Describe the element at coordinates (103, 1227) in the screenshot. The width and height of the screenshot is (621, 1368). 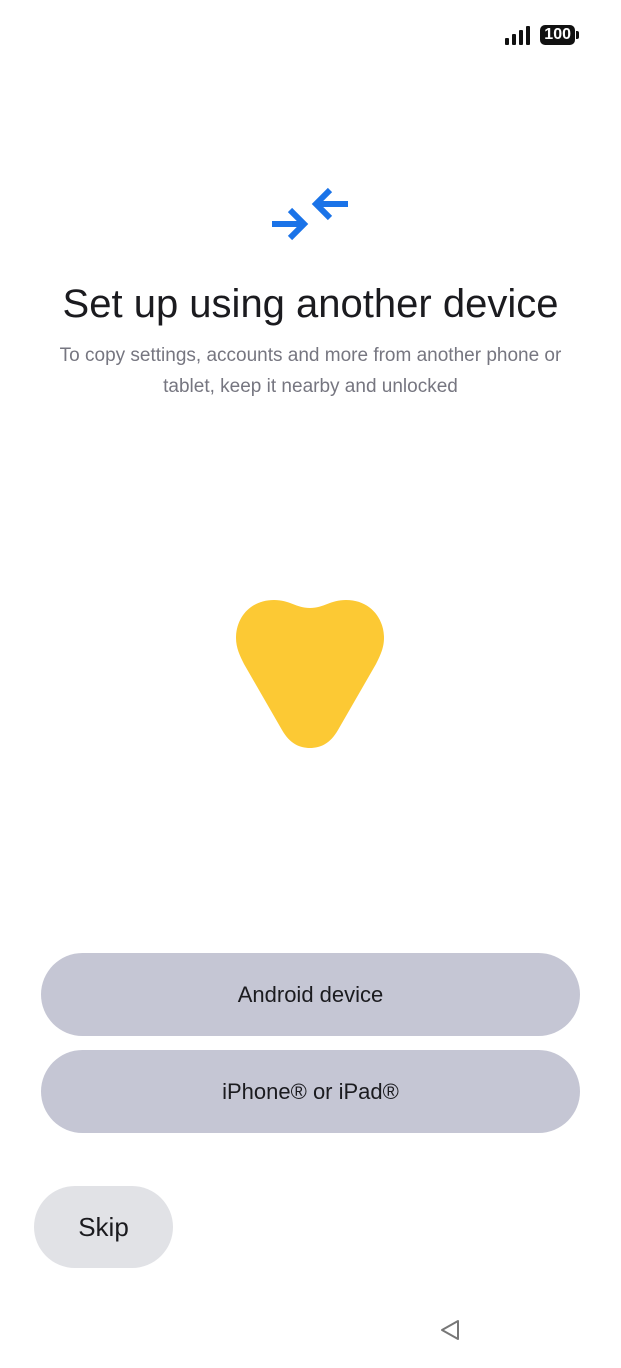
I see `skip-button: Skip` at that location.